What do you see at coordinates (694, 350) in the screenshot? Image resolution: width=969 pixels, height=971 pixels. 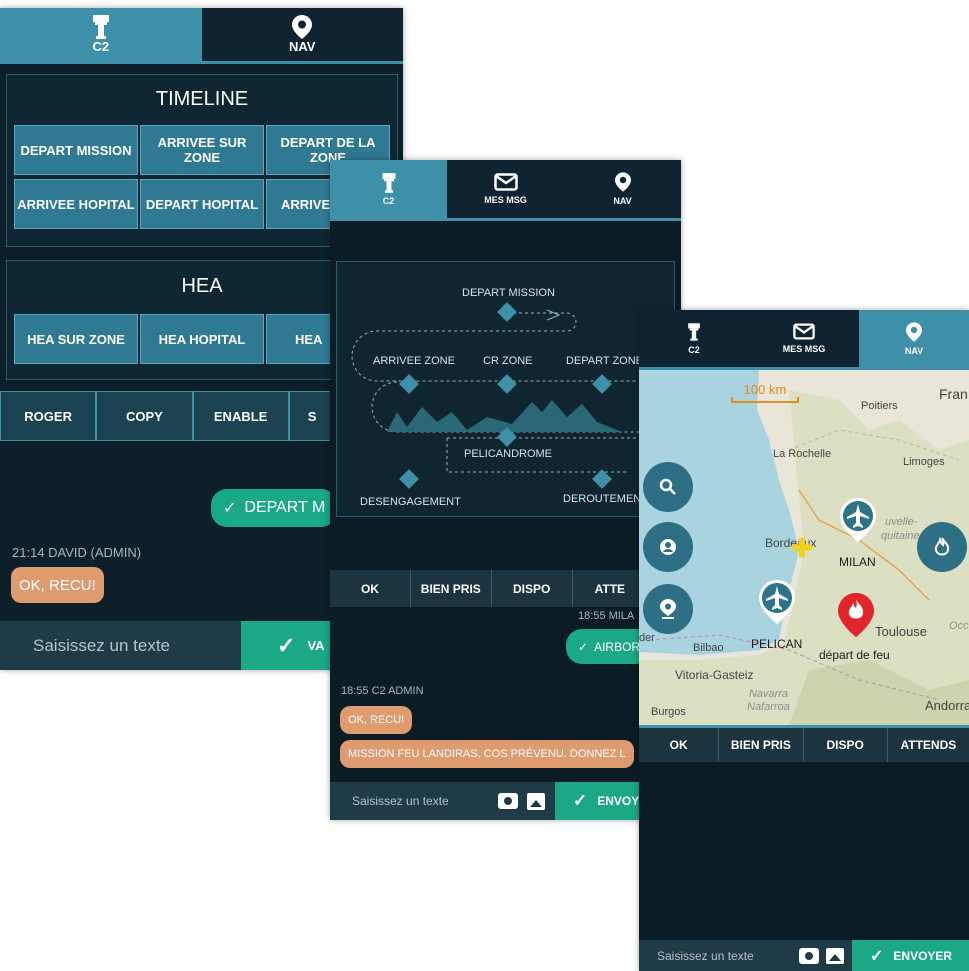 I see `tab-label: C2` at bounding box center [694, 350].